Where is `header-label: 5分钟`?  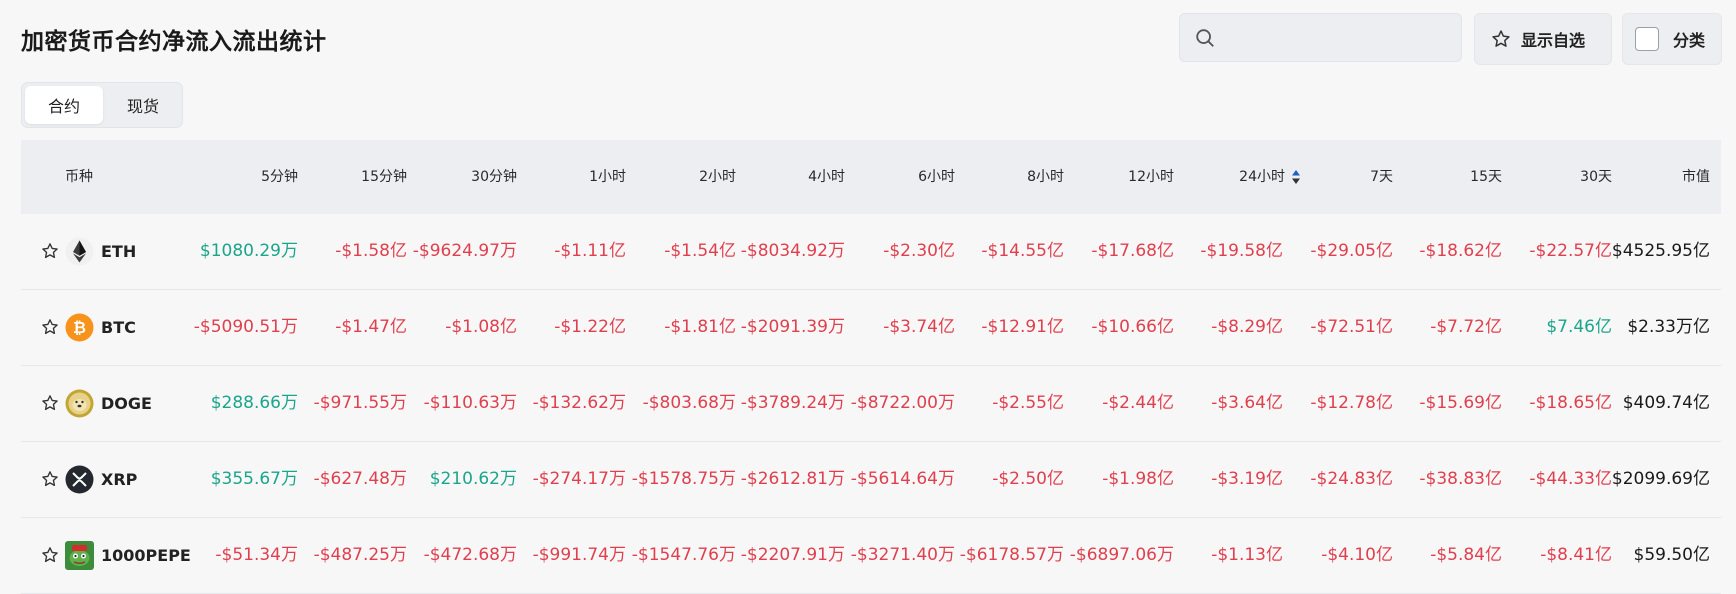
header-label: 5分钟 is located at coordinates (279, 177).